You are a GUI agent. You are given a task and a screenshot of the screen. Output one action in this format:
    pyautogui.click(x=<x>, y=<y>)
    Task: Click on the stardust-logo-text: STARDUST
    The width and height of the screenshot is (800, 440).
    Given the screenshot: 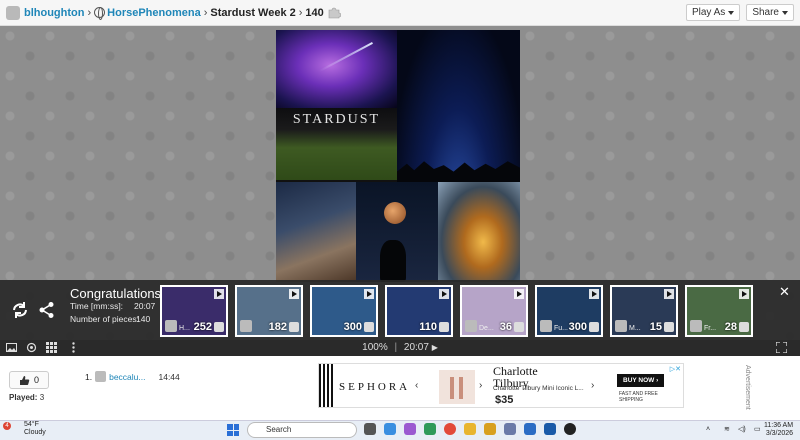 What is the action you would take?
    pyautogui.click(x=336, y=119)
    